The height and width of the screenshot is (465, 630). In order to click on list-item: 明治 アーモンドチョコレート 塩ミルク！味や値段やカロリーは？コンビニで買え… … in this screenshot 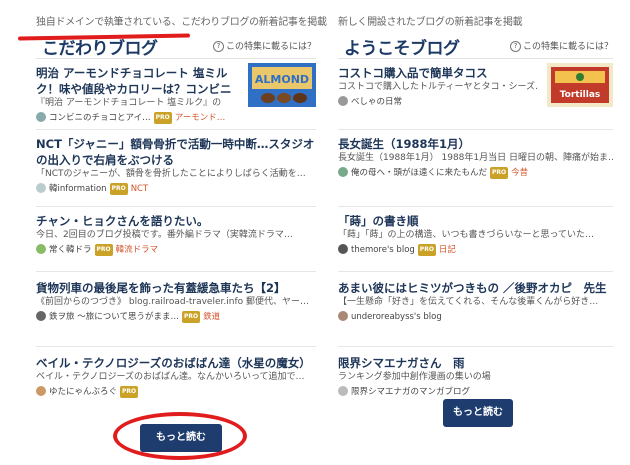, I will do `click(176, 94)`.